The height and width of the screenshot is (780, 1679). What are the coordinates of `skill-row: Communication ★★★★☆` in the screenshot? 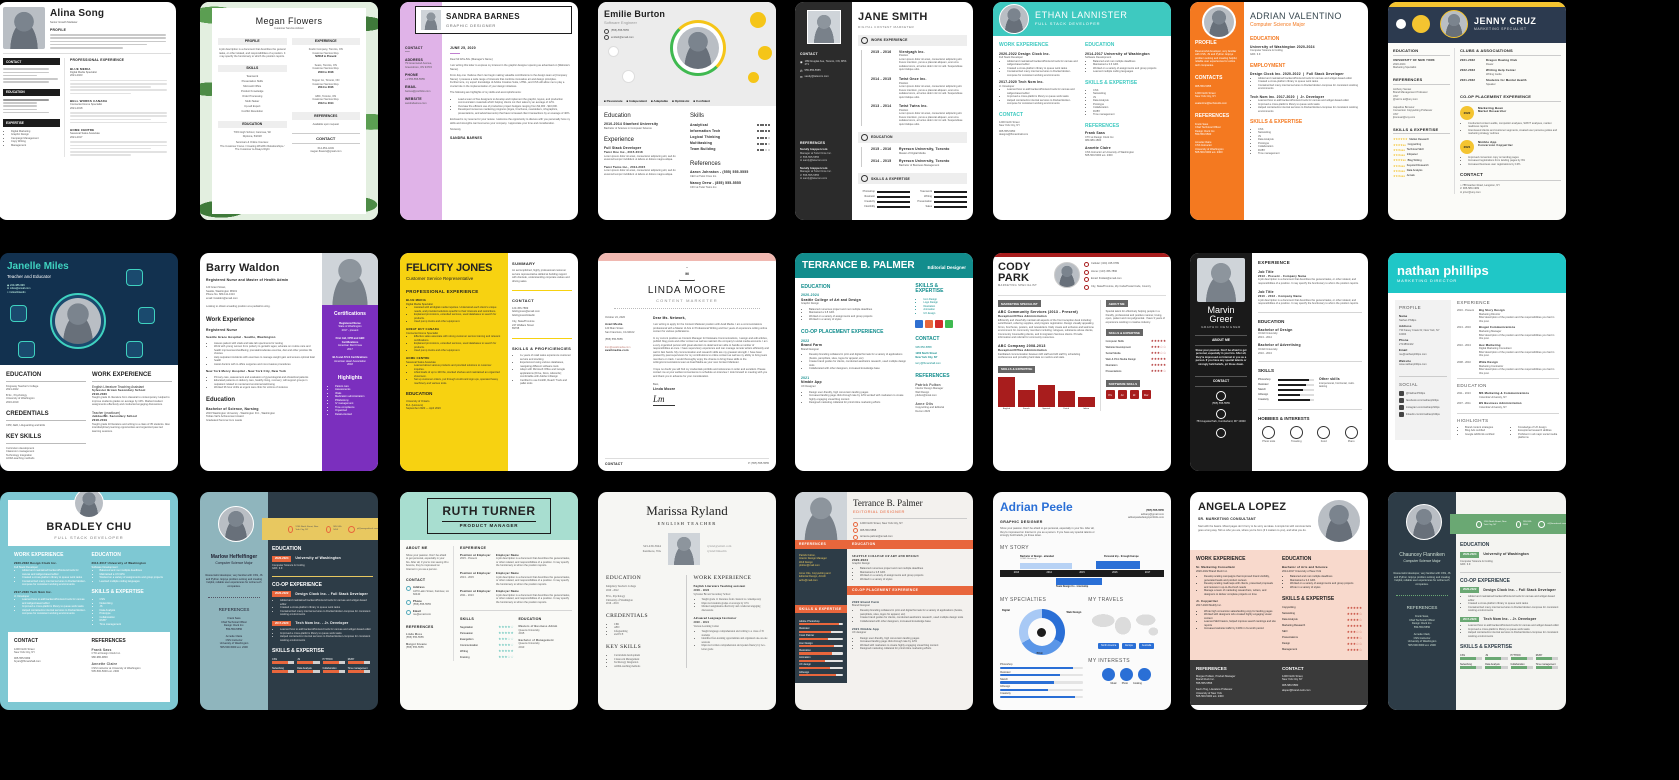 It's located at (487, 645).